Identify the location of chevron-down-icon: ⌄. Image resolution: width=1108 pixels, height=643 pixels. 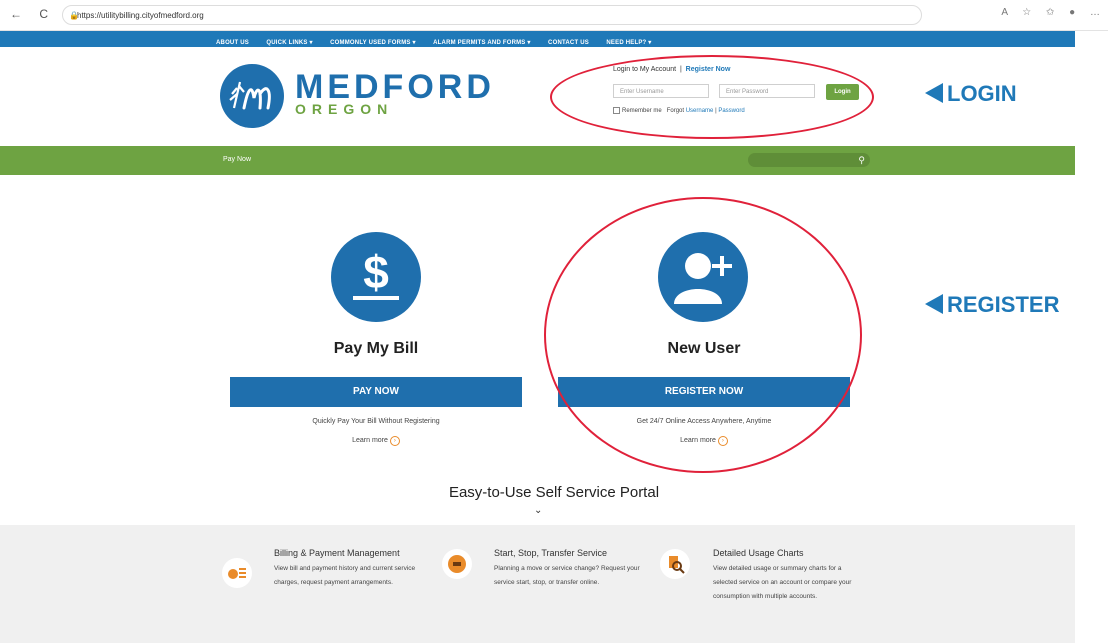
(538, 510).